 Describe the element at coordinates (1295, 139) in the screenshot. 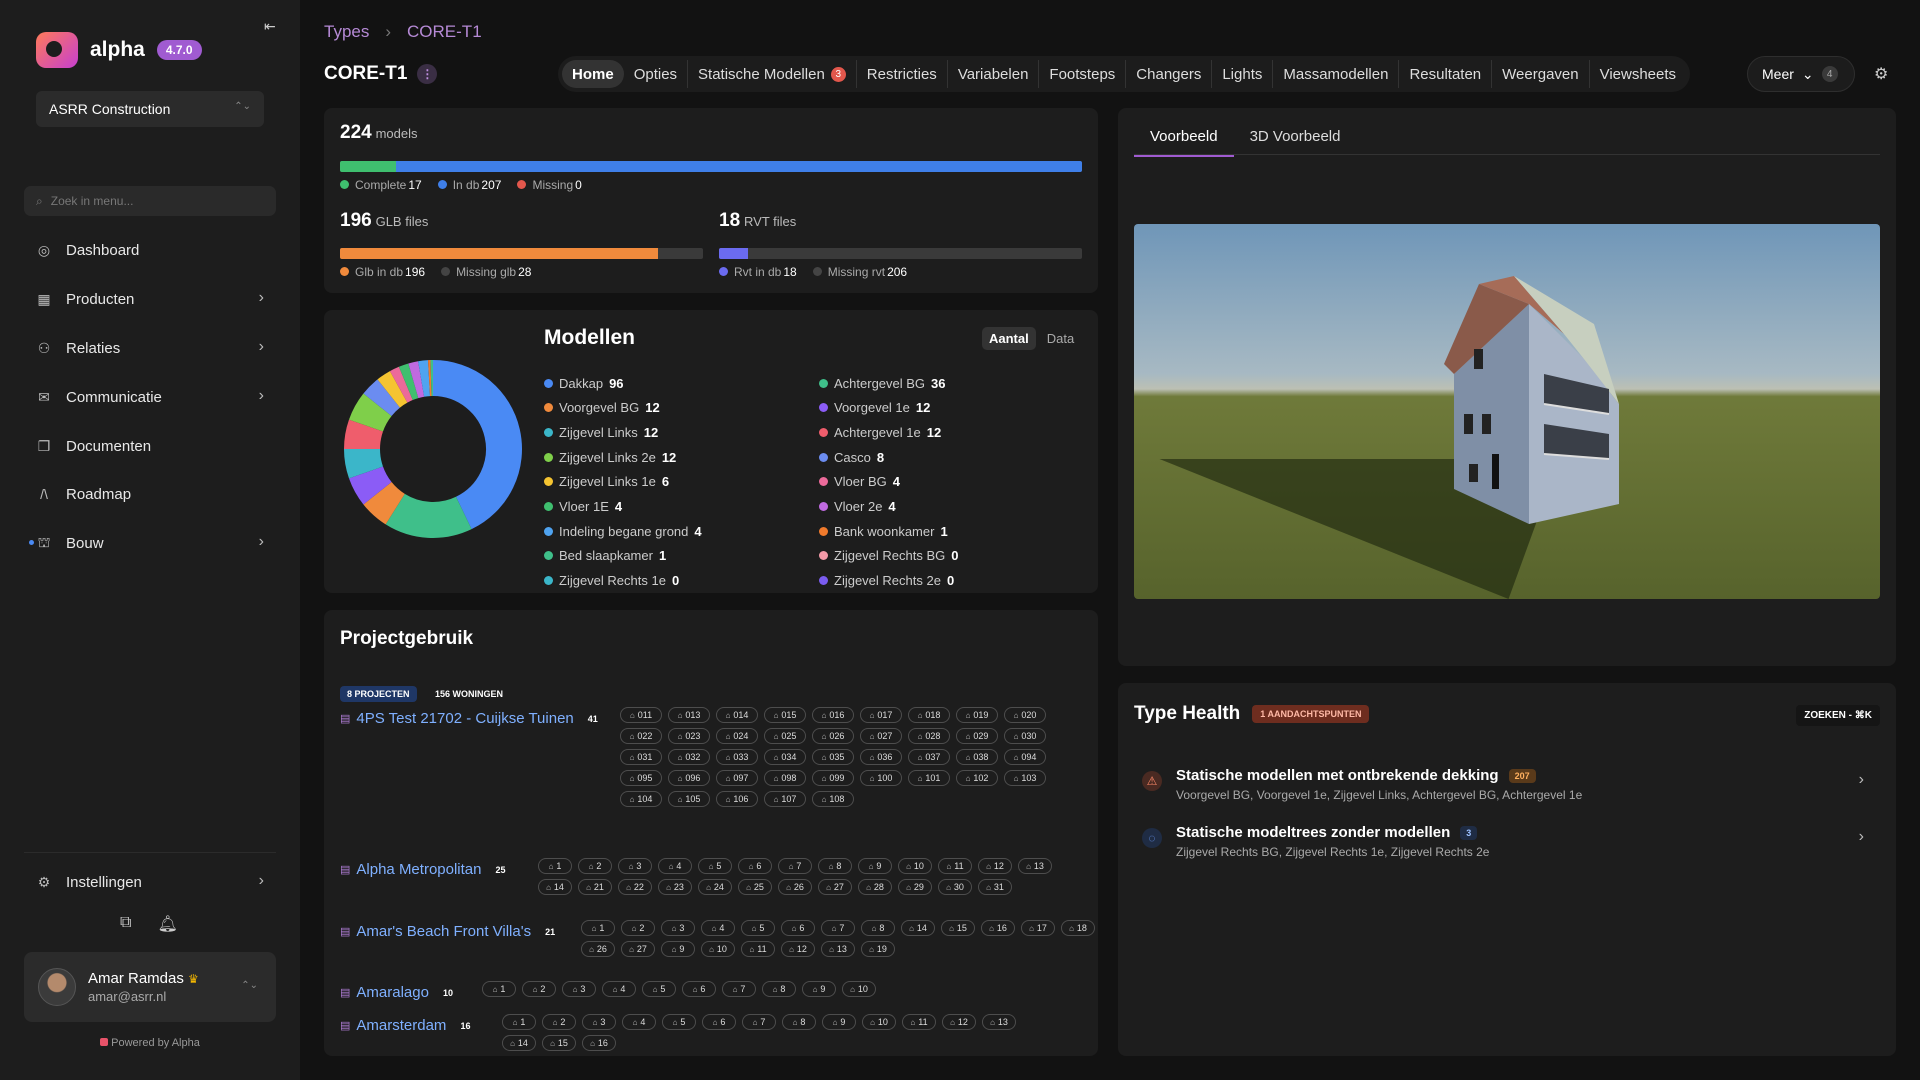

I see `tab-3d-voorbeeld: 3D Voorbeeld` at that location.